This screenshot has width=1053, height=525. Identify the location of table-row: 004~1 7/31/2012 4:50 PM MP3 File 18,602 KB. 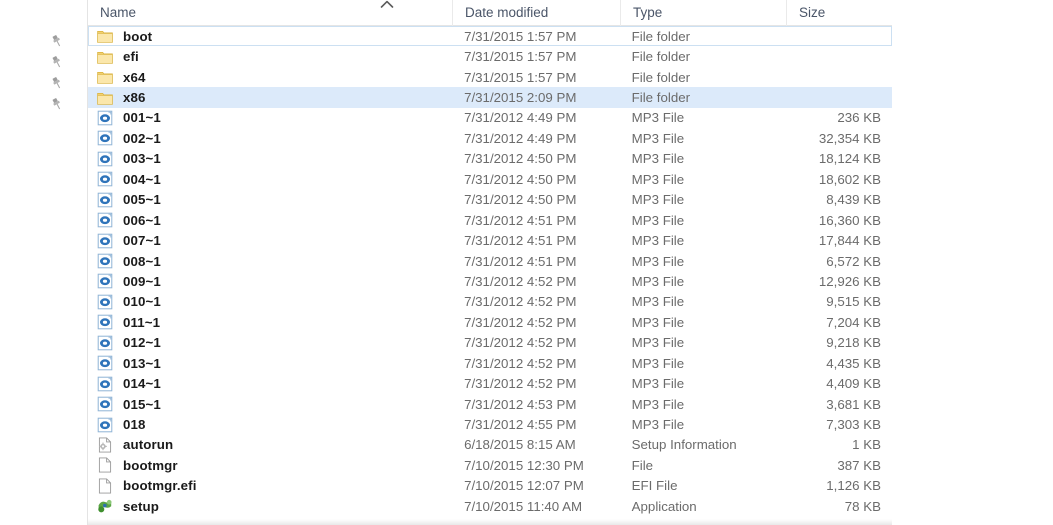
(490, 179).